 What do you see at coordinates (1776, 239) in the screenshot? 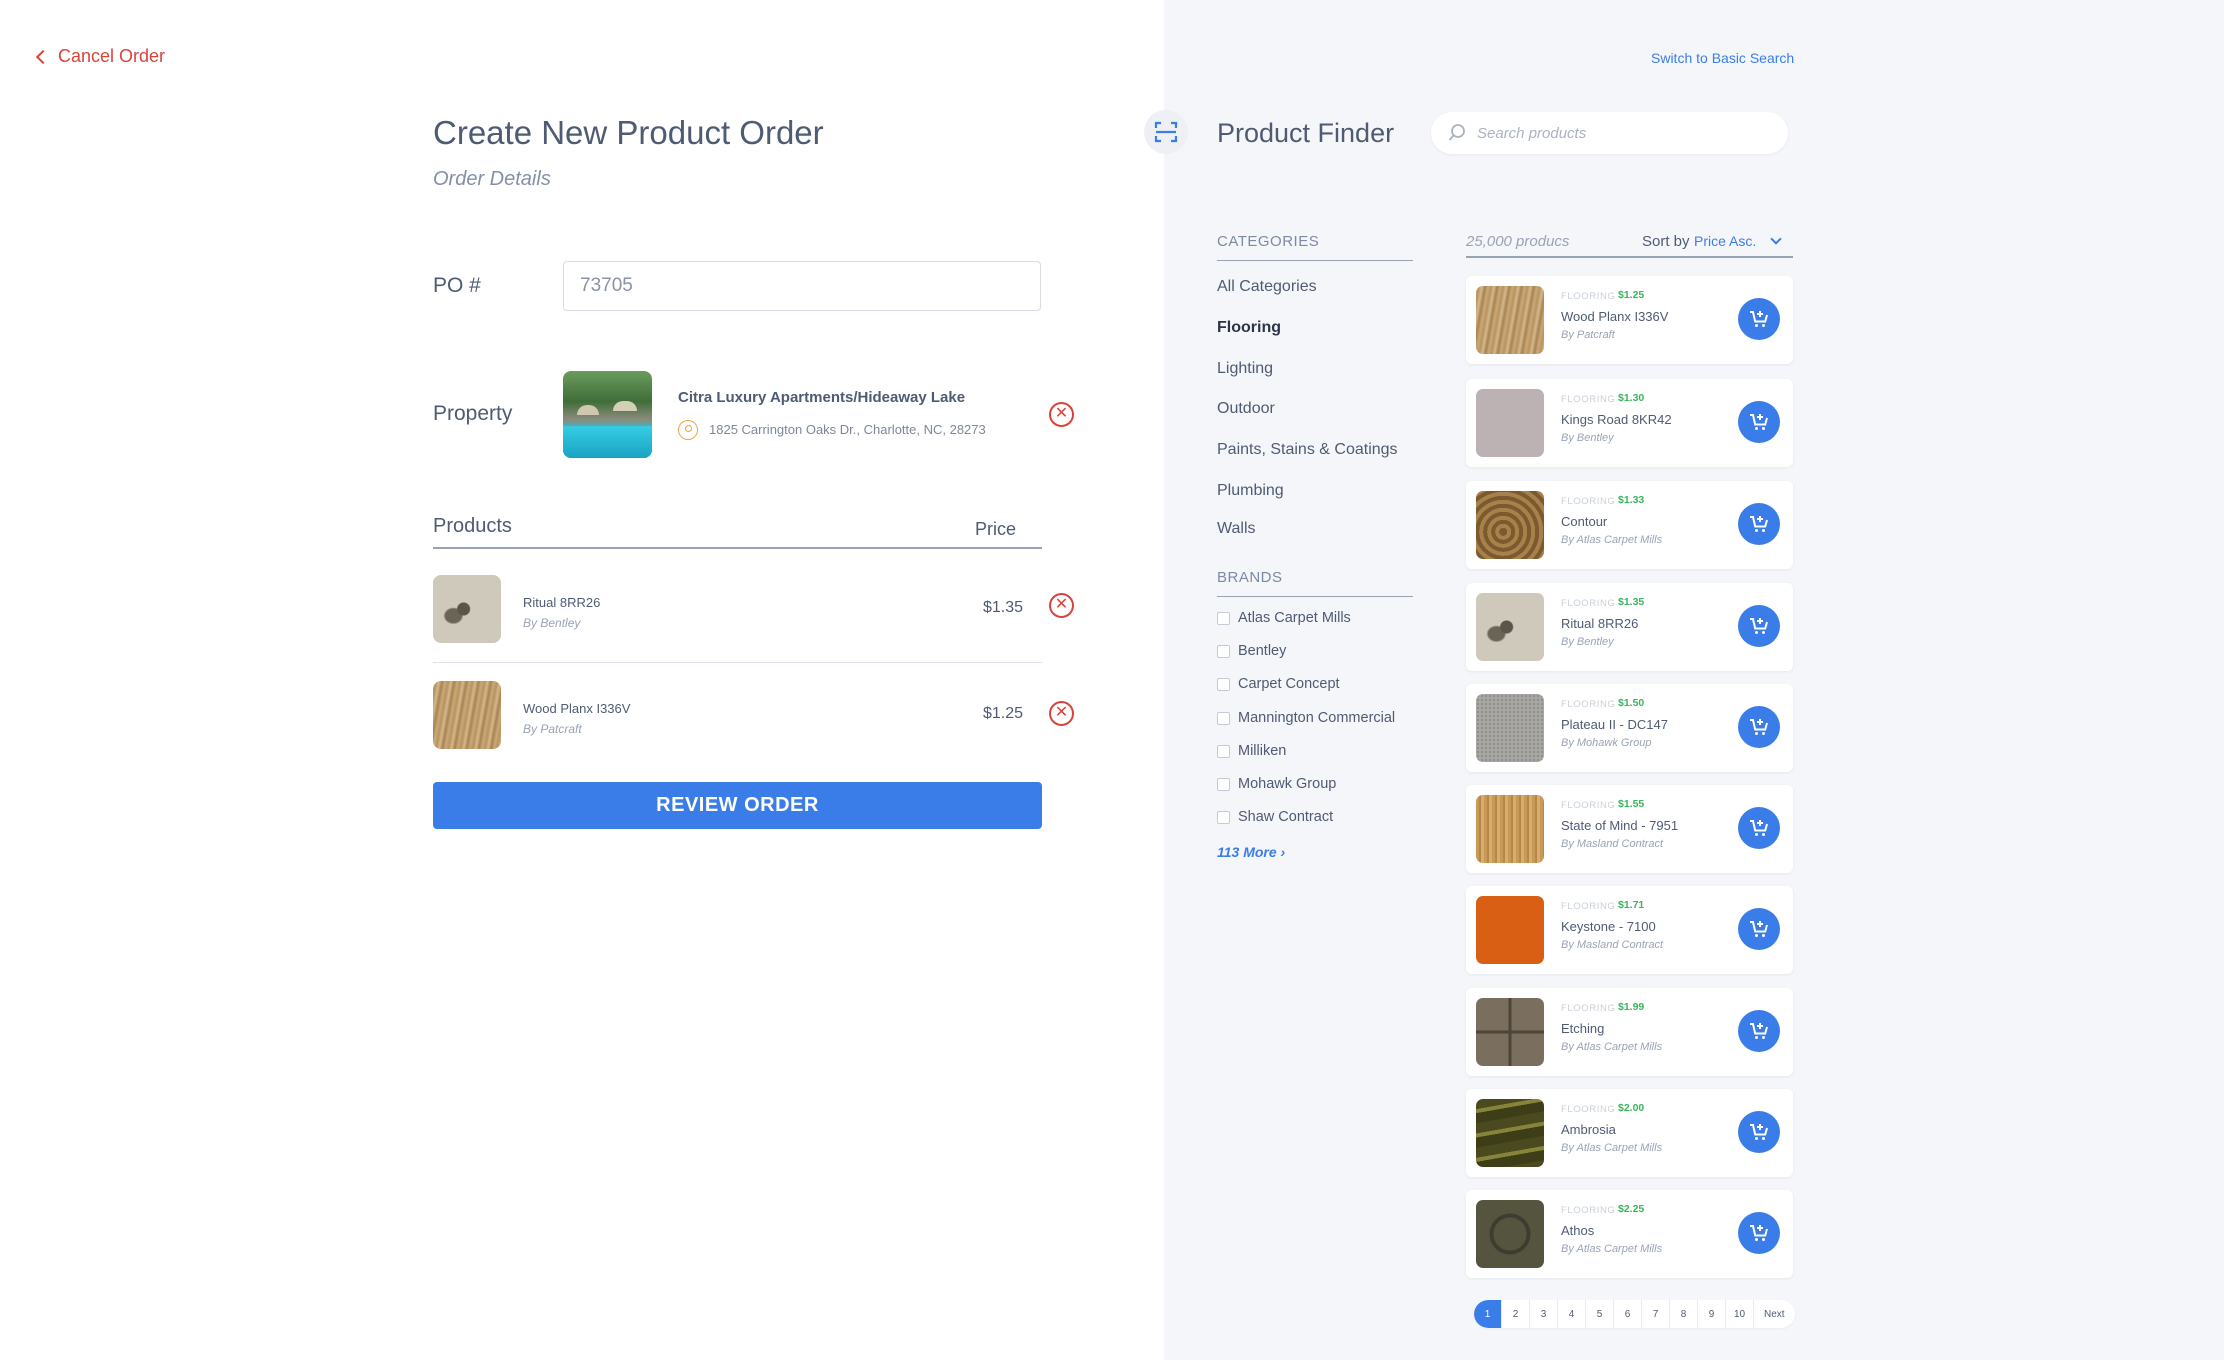
I see `chevron-down-icon` at bounding box center [1776, 239].